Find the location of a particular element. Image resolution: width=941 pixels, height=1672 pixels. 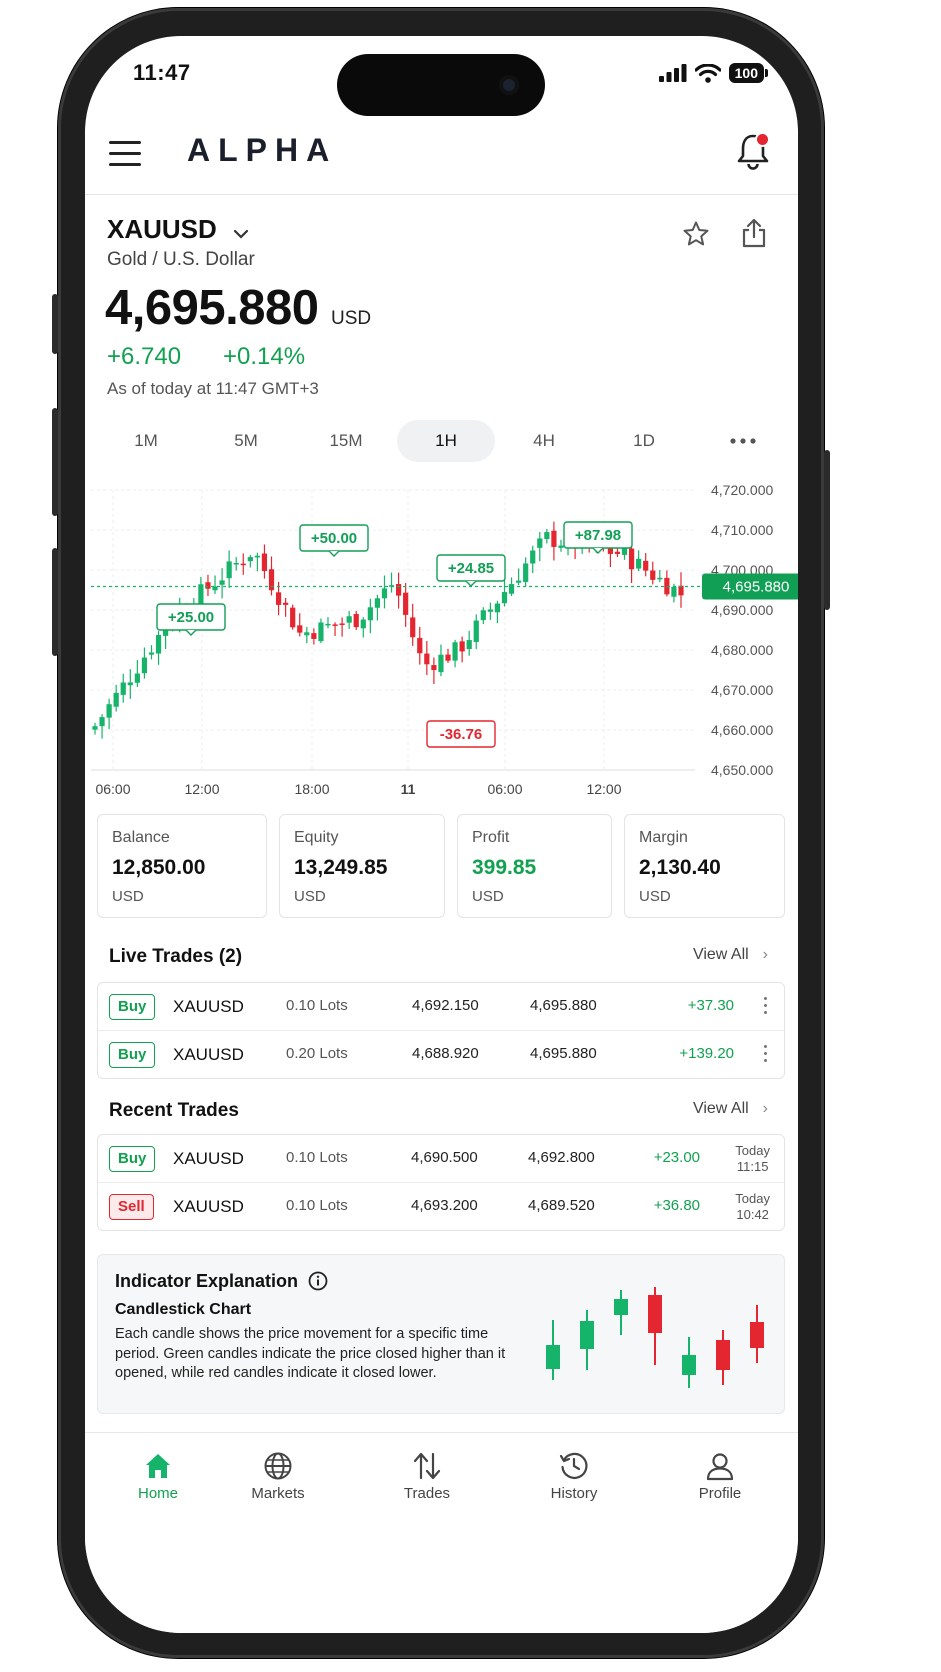

menu-icon is located at coordinates (125, 154).